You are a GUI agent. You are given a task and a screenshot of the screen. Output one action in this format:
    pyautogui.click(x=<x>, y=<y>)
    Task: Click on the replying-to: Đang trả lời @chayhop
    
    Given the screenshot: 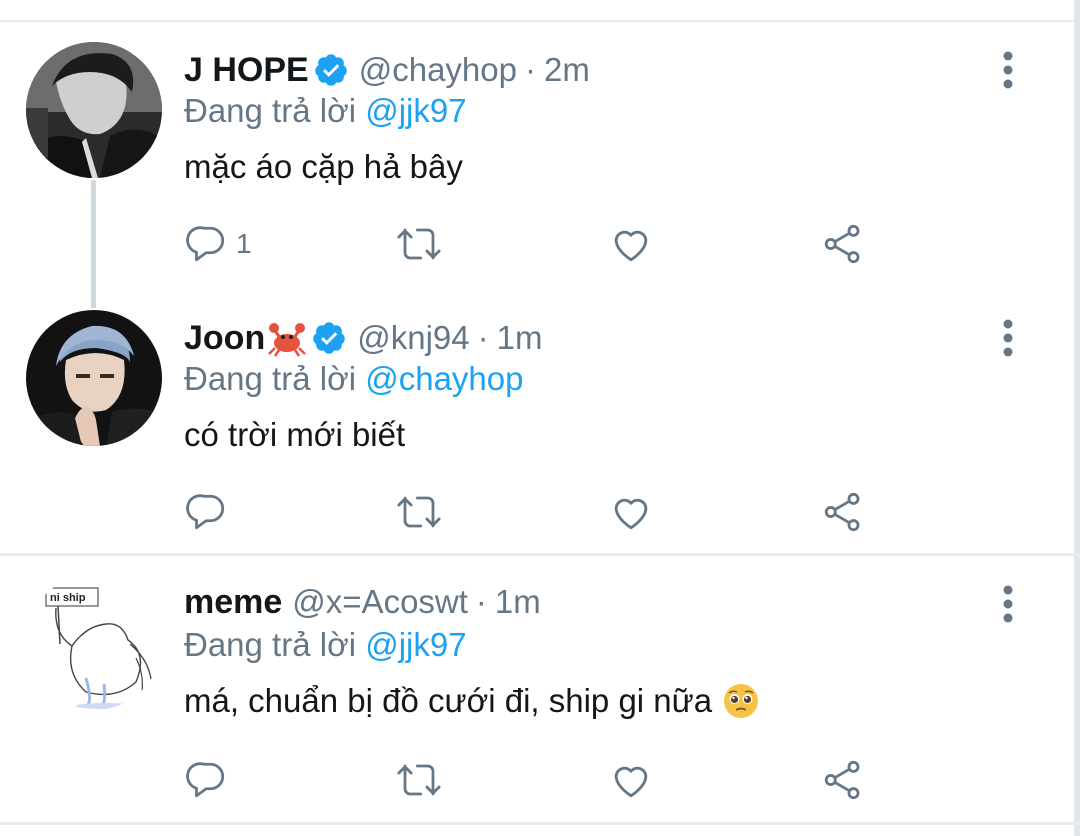 What is the action you would take?
    pyautogui.click(x=353, y=379)
    